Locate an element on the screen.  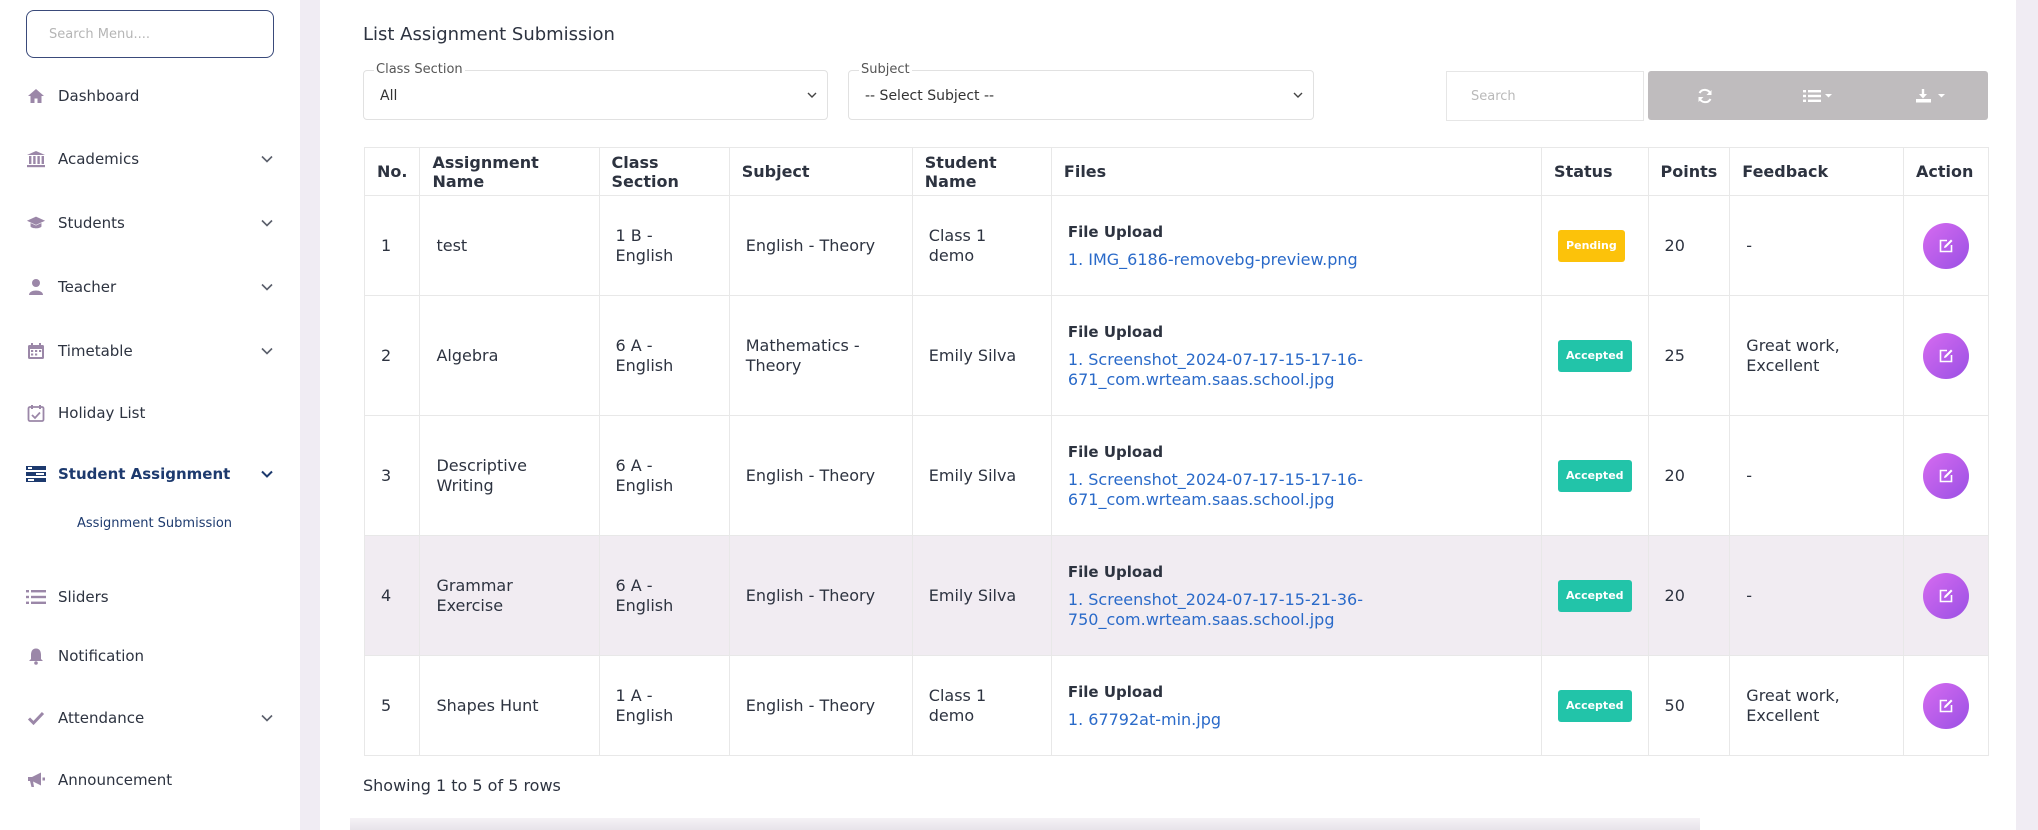
list-icon is located at coordinates (36, 597).